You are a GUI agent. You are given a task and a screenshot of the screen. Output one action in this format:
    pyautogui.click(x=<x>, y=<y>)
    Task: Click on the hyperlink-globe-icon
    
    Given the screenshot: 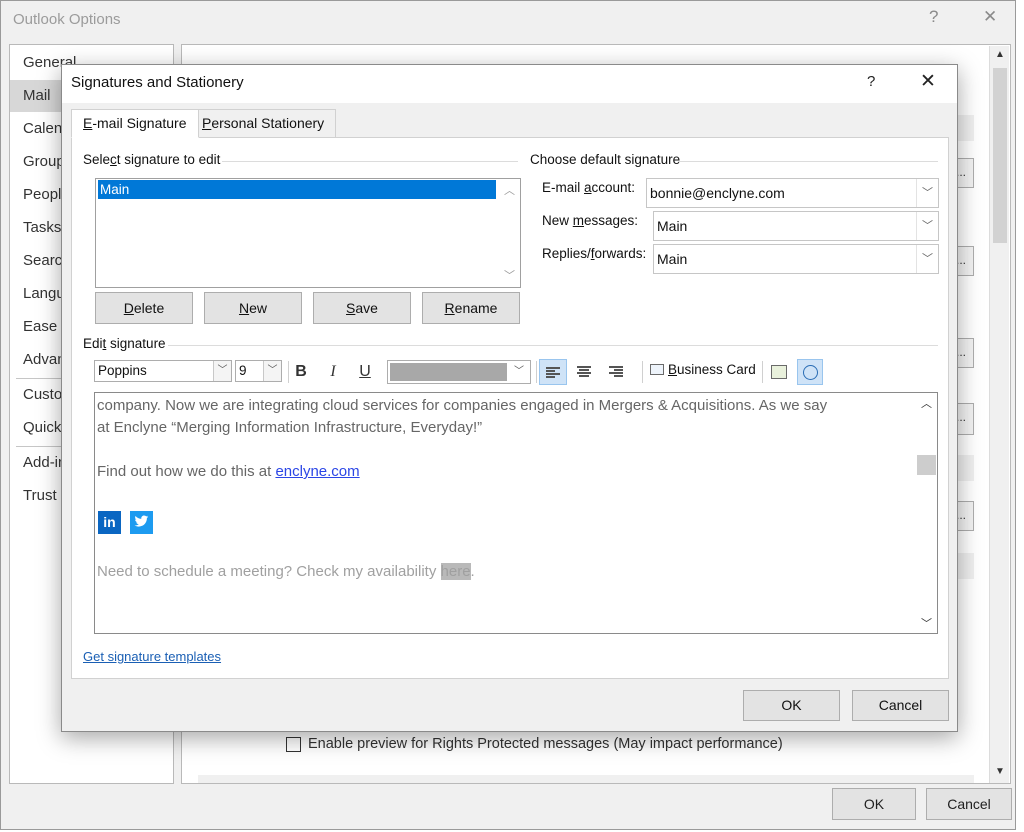 What is the action you would take?
    pyautogui.click(x=810, y=373)
    